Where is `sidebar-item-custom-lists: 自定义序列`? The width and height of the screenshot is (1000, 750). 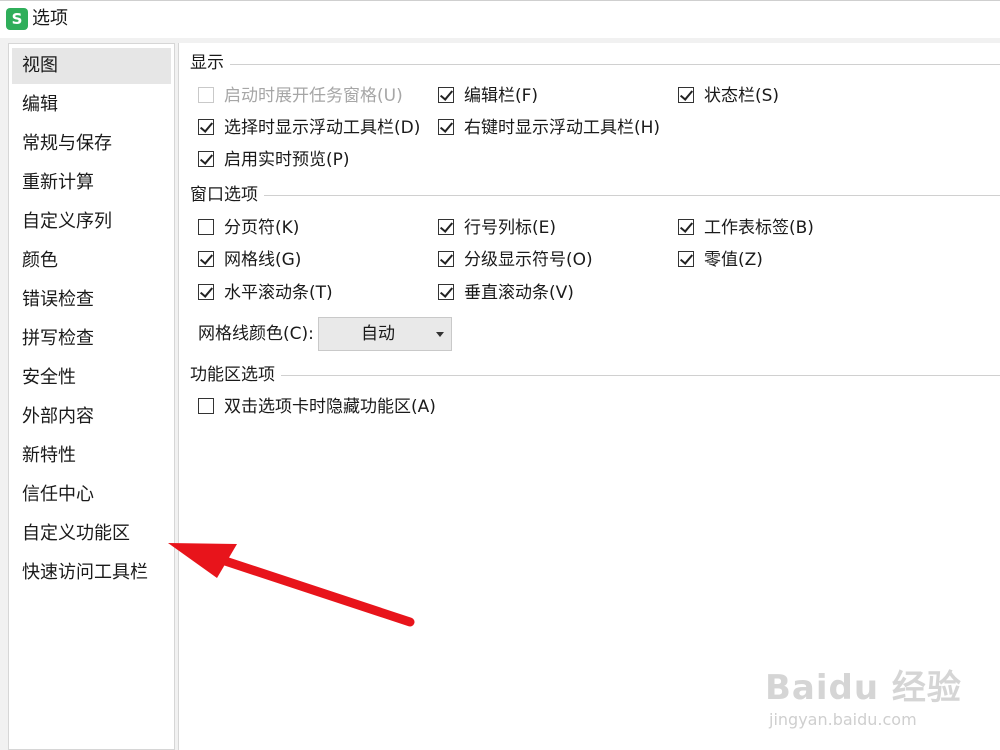 sidebar-item-custom-lists: 自定义序列 is located at coordinates (91, 222).